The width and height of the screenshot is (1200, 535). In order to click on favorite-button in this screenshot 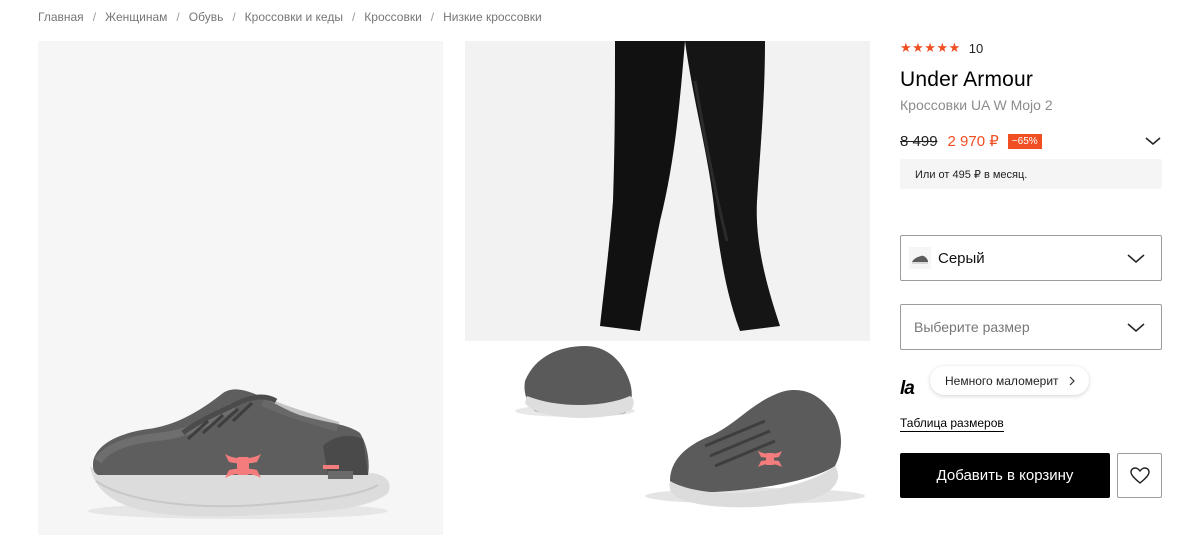, I will do `click(1139, 475)`.